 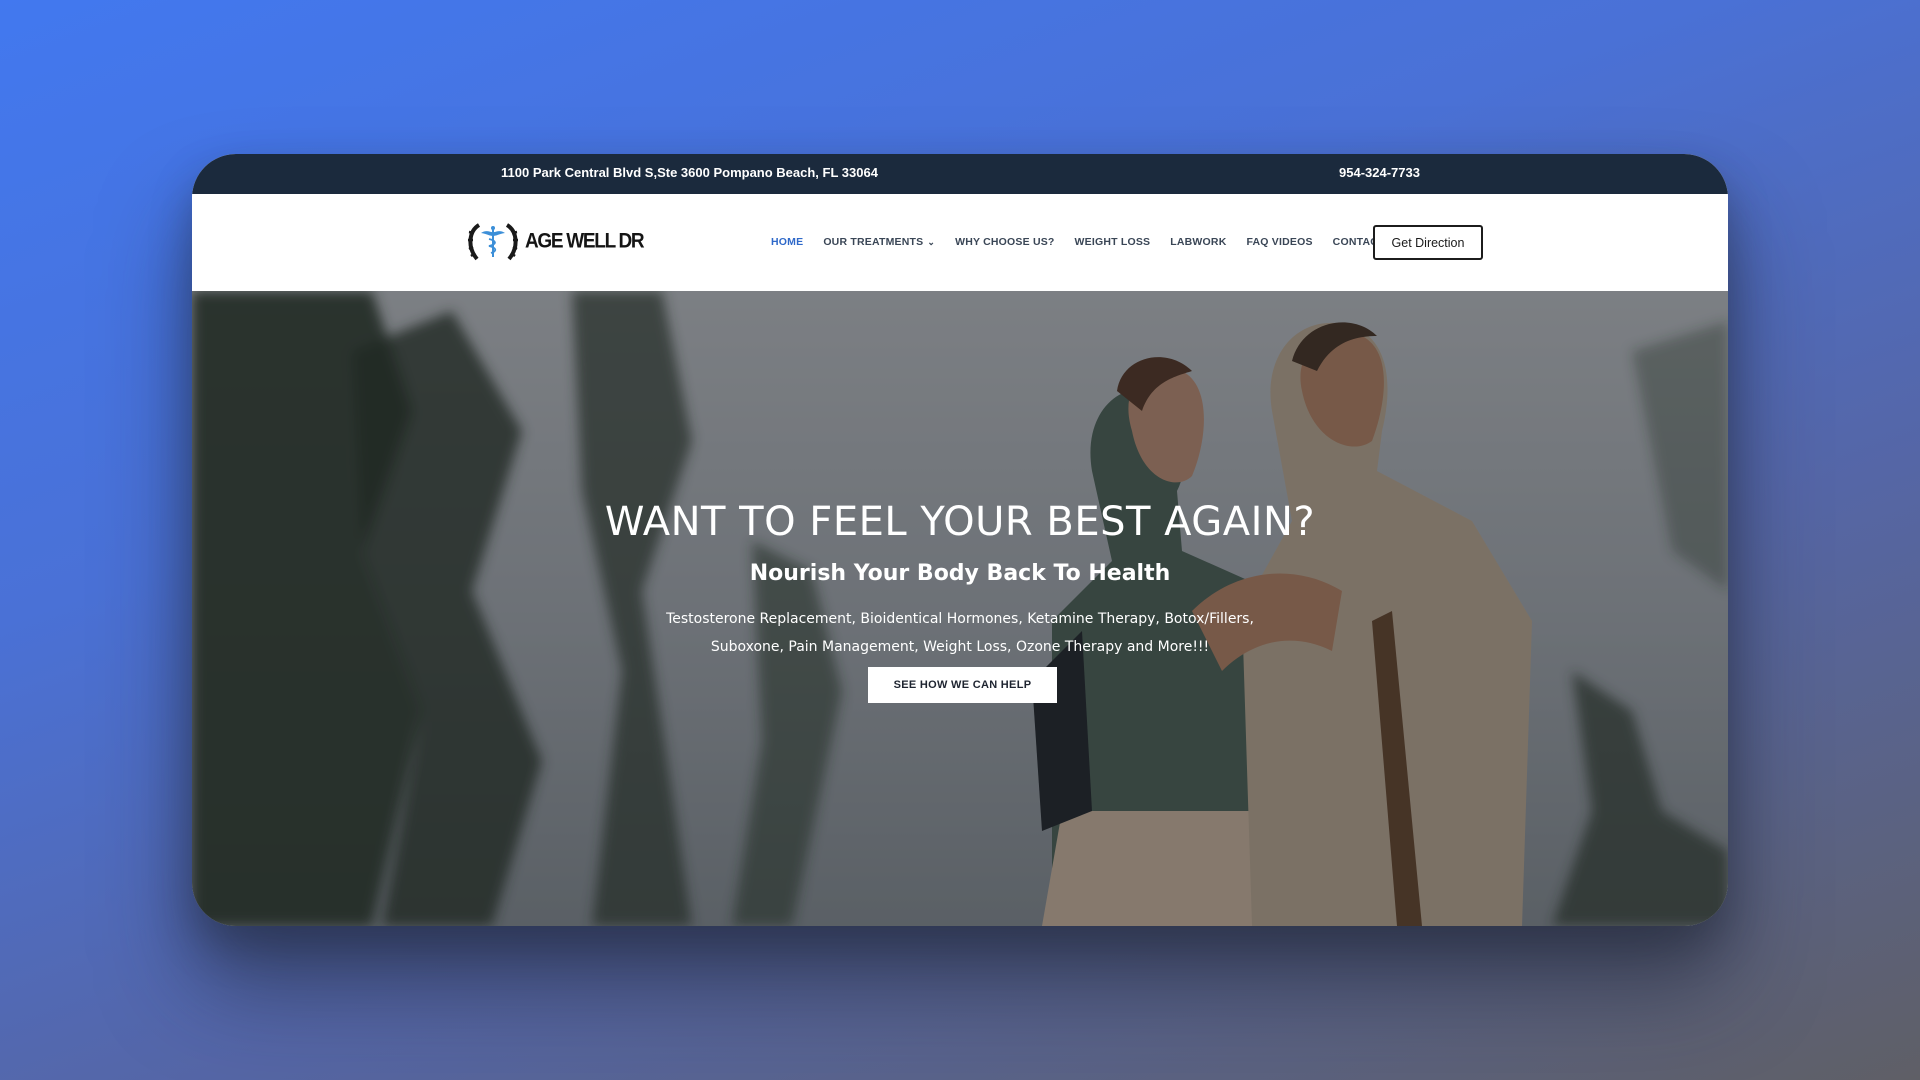 What do you see at coordinates (960, 573) in the screenshot?
I see `hero-subtitle: Nourish Your Body Back To Health` at bounding box center [960, 573].